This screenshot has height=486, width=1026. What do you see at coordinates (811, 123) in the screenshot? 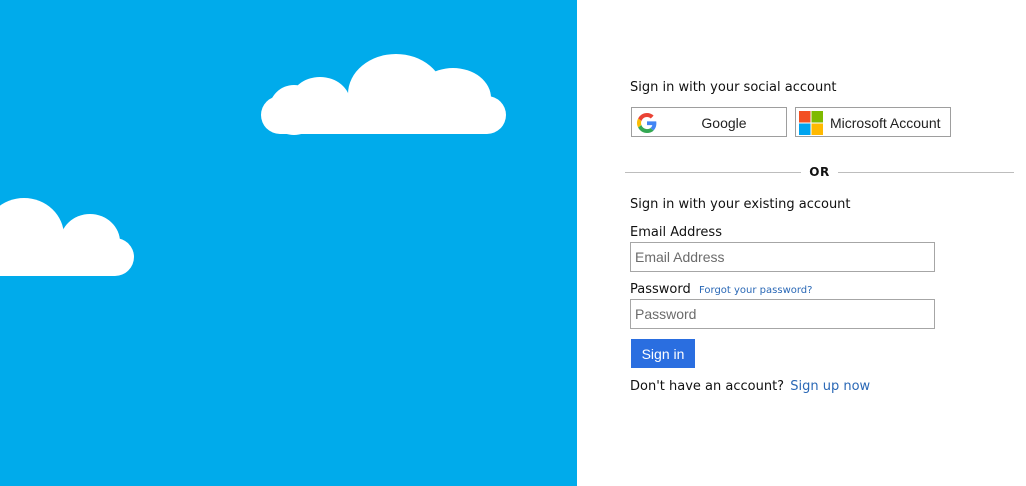
I see `microsoft-icon` at bounding box center [811, 123].